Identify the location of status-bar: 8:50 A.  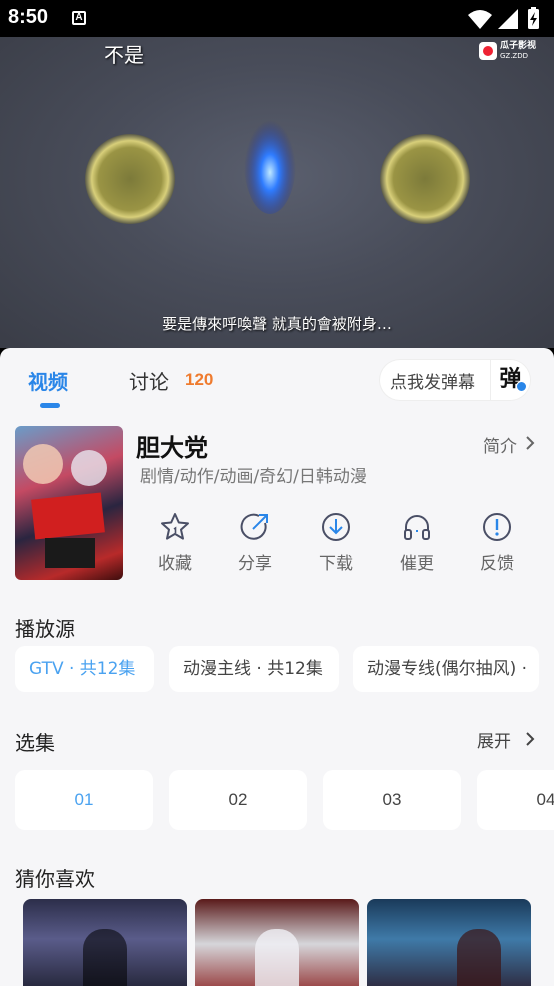
(277, 18).